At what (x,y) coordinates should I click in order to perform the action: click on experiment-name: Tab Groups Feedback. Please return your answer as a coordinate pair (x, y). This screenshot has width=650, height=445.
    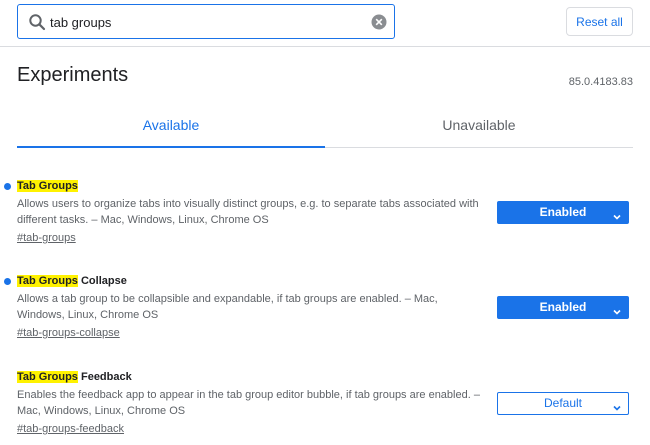
    Looking at the image, I should click on (325, 377).